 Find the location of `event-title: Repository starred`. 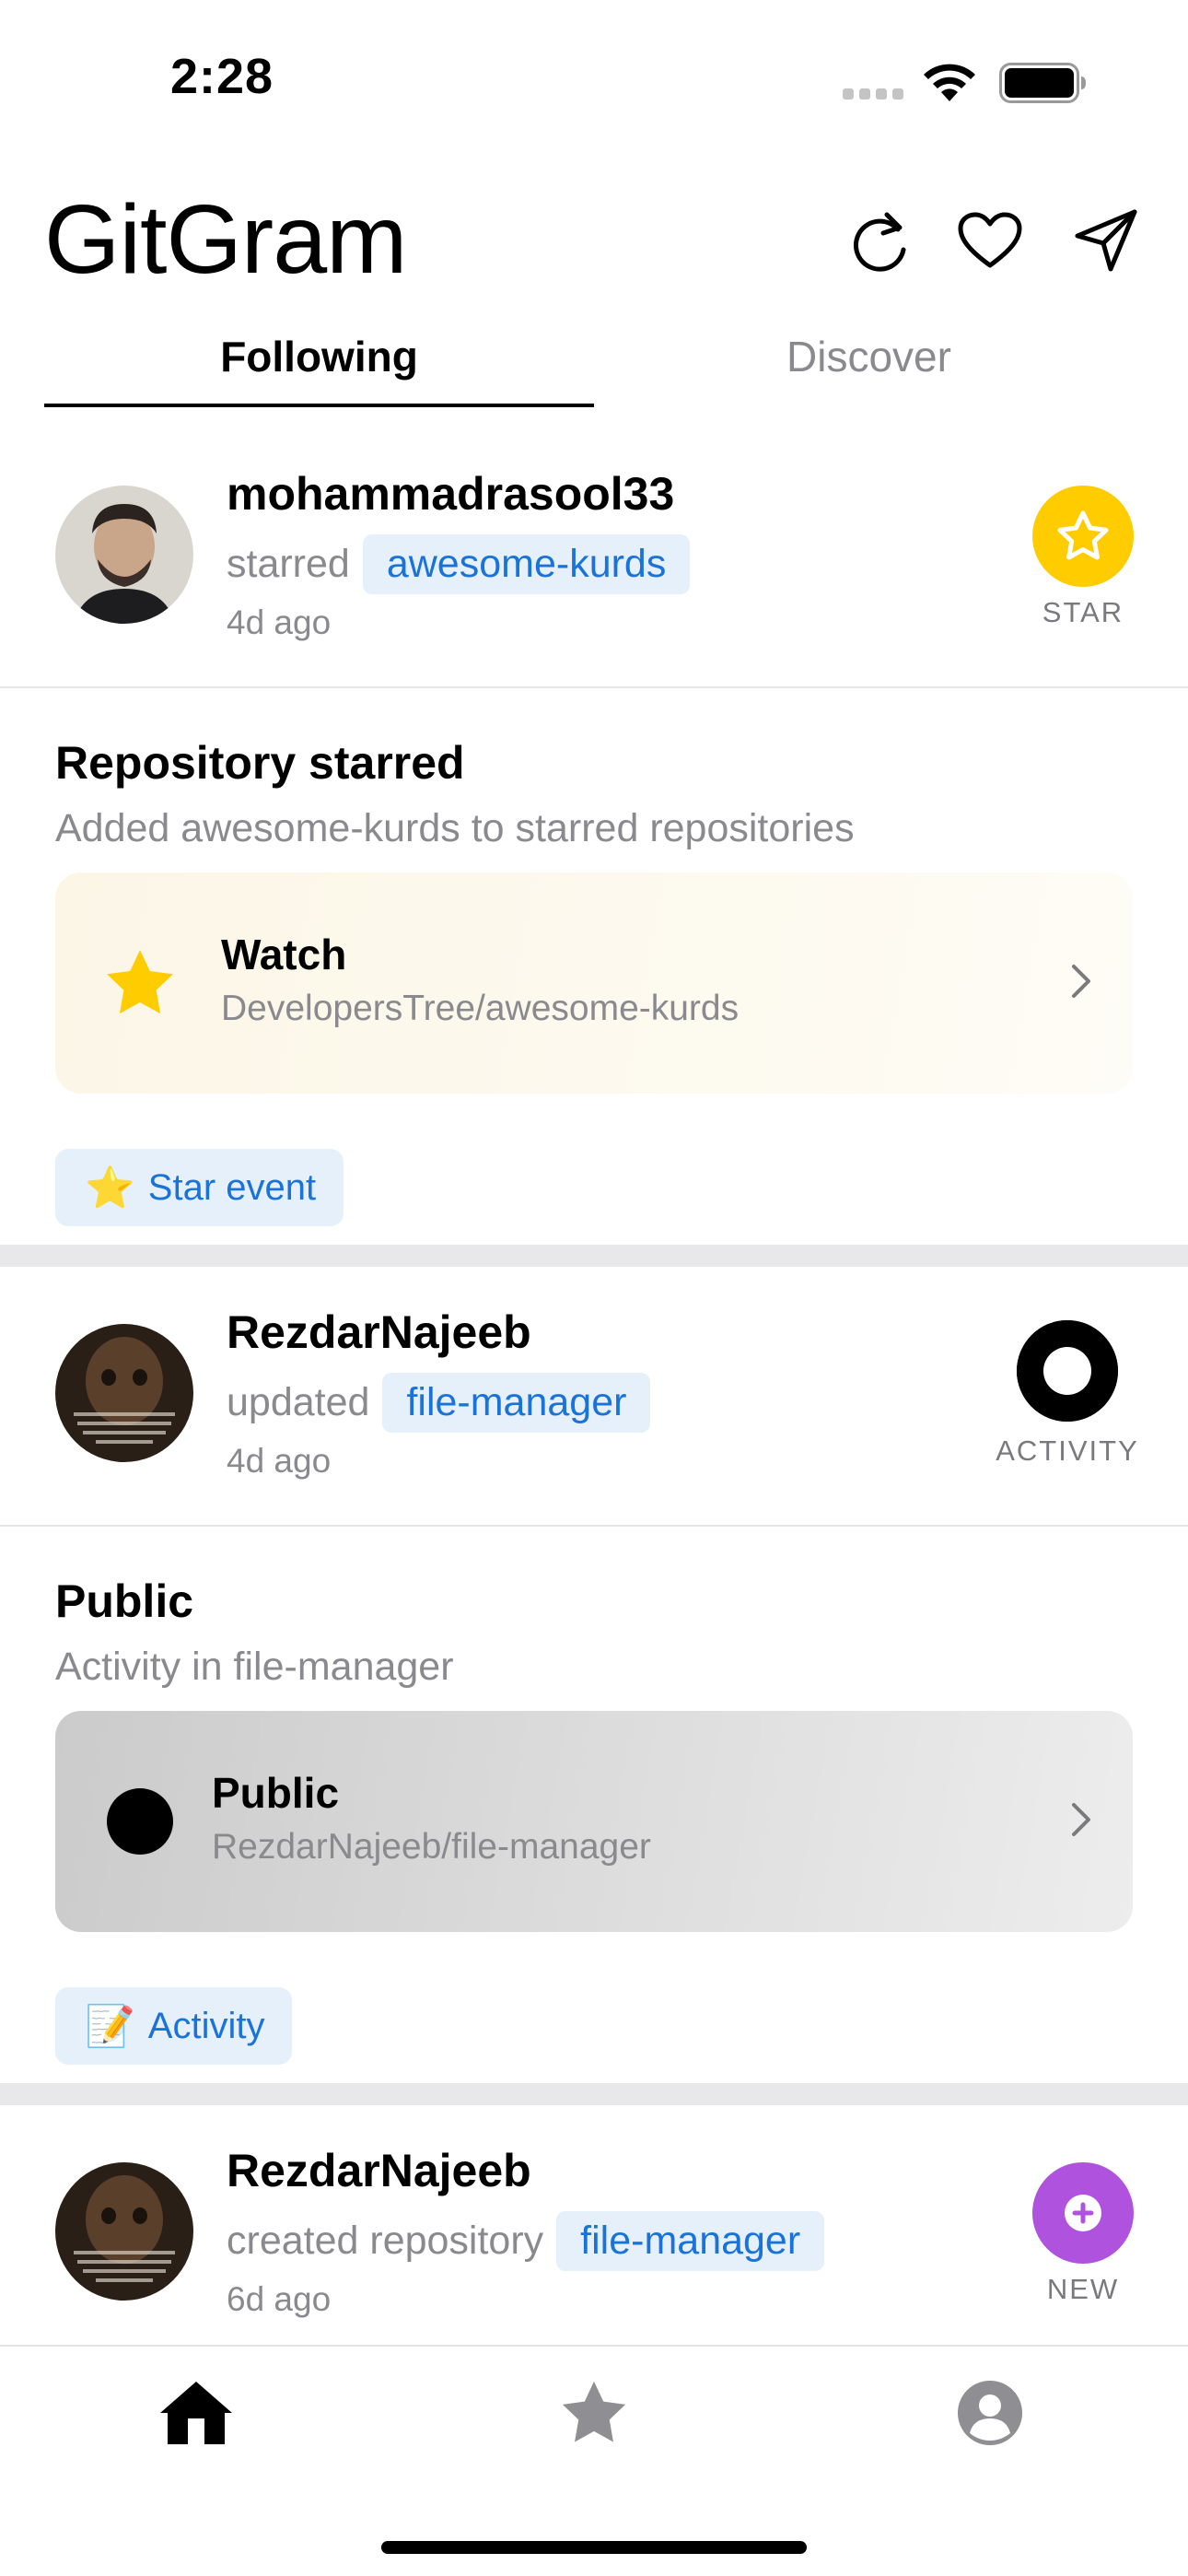

event-title: Repository starred is located at coordinates (260, 763).